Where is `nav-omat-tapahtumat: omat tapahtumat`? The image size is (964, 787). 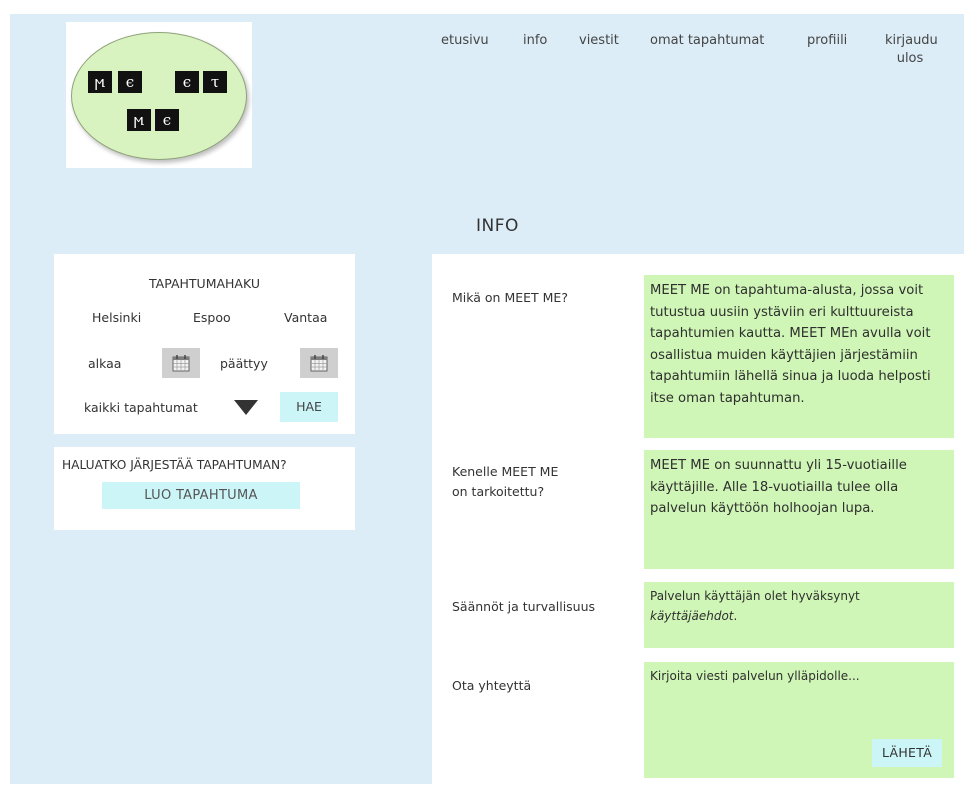 nav-omat-tapahtumat: omat tapahtumat is located at coordinates (707, 41).